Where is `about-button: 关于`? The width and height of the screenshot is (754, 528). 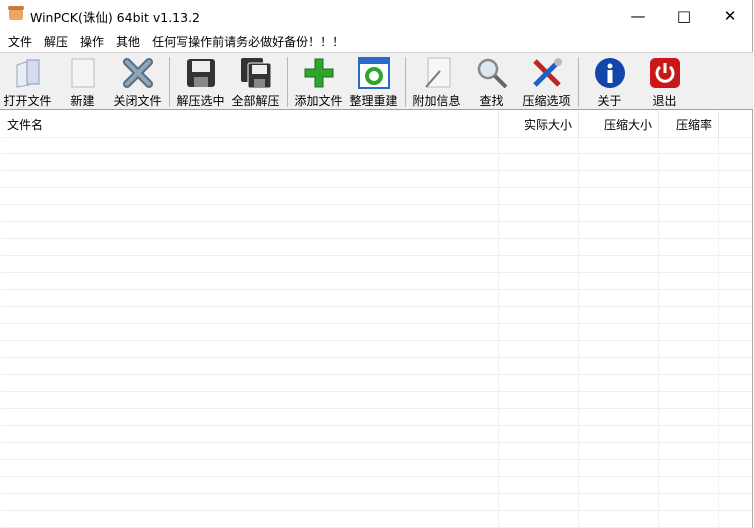 about-button: 关于 is located at coordinates (609, 81).